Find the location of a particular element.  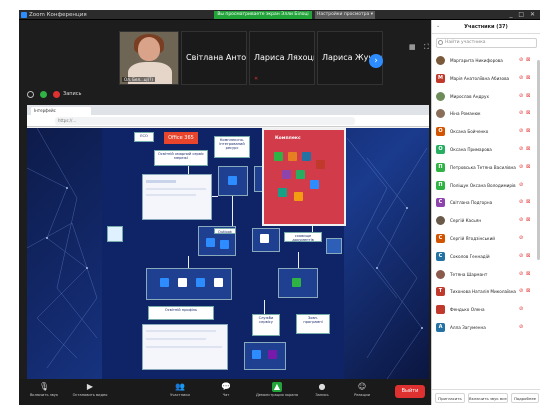

participant-row: О Оксана Примарова ⊘ ⊠ is located at coordinates (484, 150).